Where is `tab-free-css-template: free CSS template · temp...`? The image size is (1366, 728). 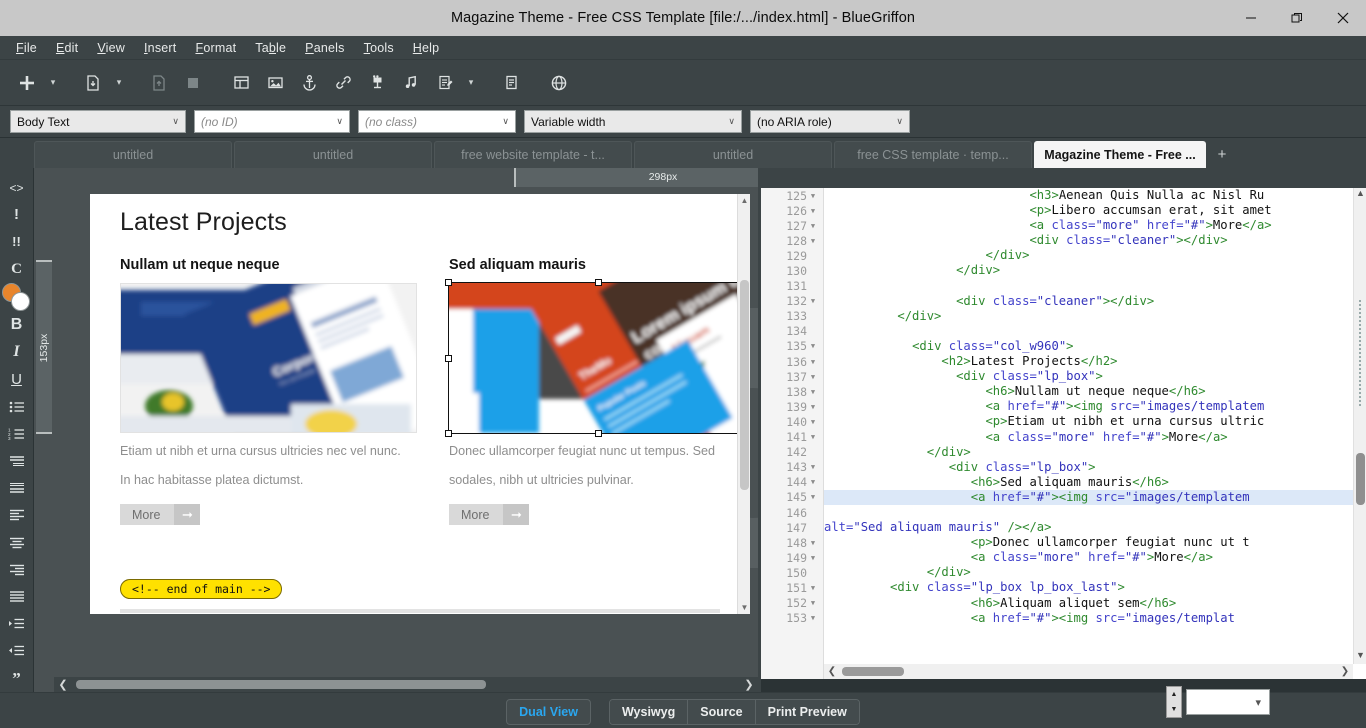
tab-free-css-template: free CSS template · temp... is located at coordinates (933, 154).